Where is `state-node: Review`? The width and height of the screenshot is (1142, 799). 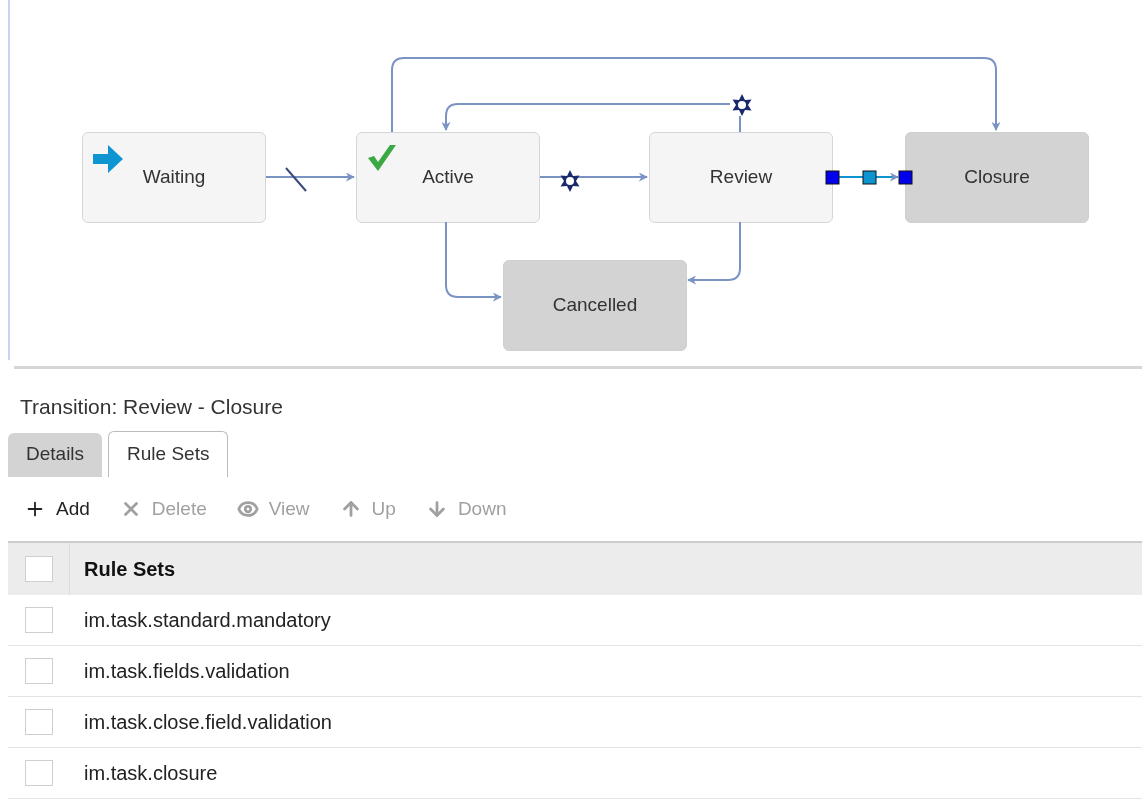 state-node: Review is located at coordinates (741, 177).